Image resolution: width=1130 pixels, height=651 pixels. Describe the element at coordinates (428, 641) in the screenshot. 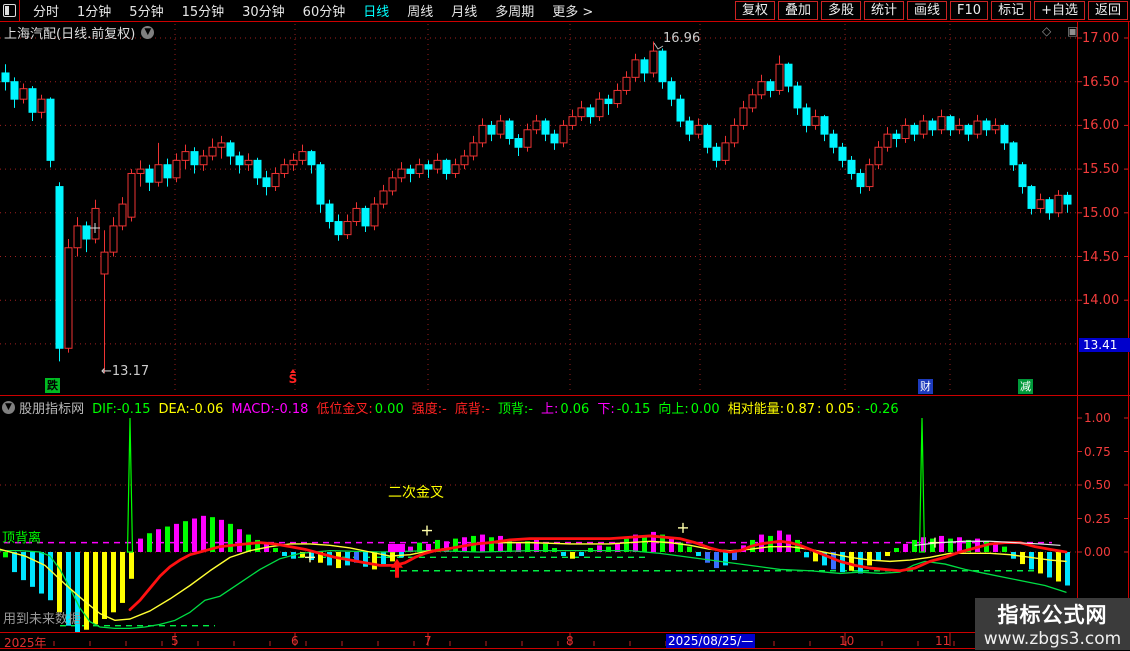

I see `date-axis-label: 7` at that location.